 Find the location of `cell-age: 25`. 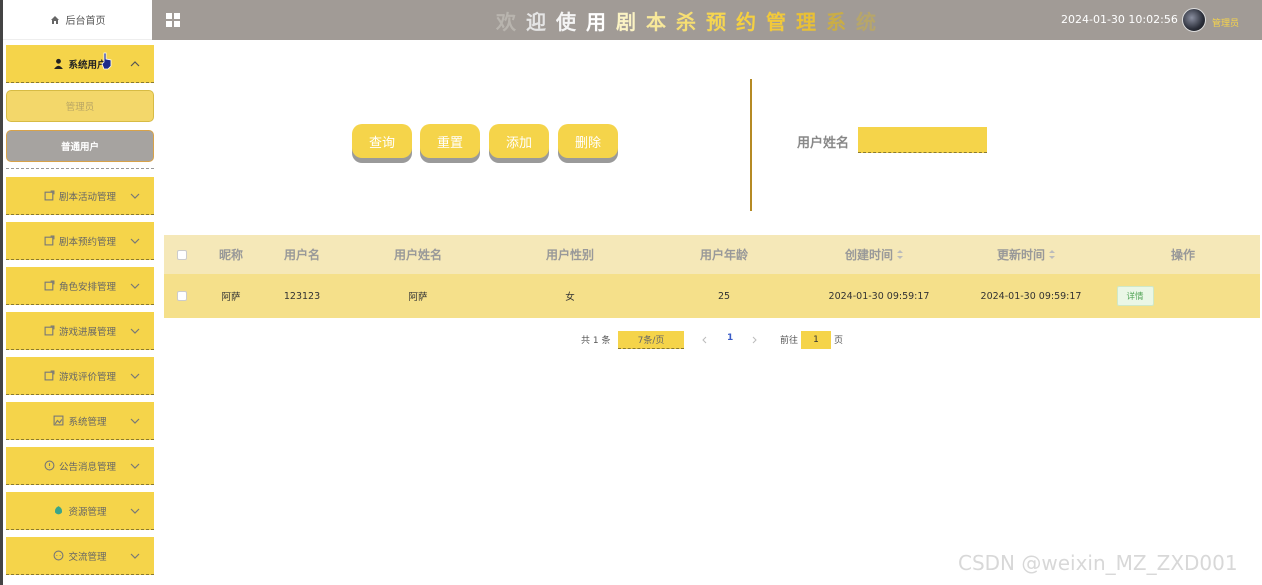

cell-age: 25 is located at coordinates (724, 296).